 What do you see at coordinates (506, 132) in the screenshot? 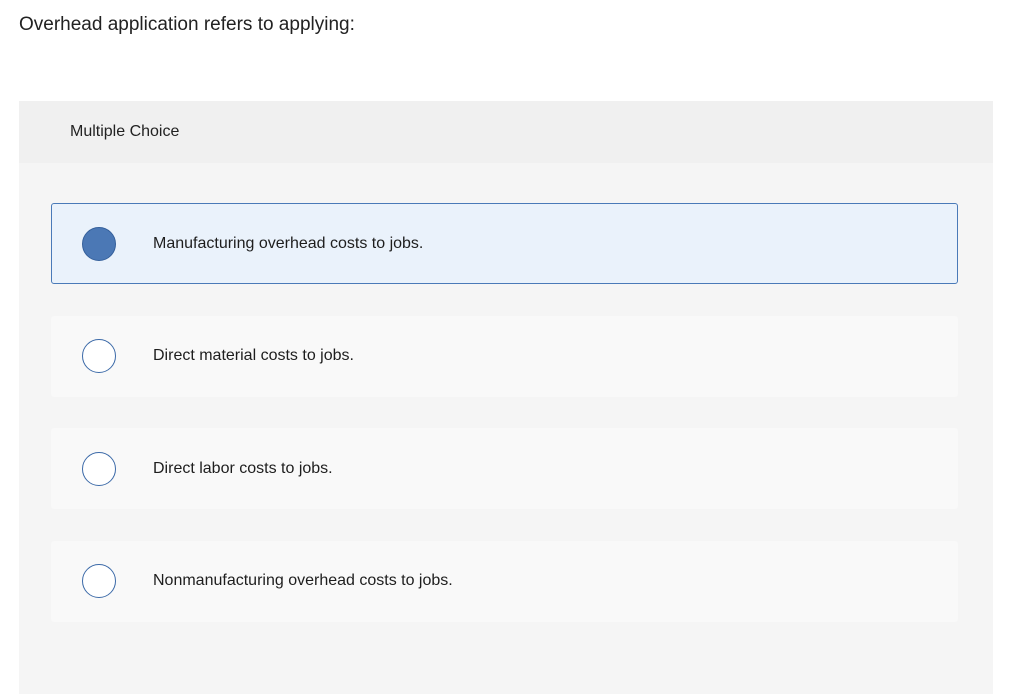
I see `panel-header: Multiple Choice` at bounding box center [506, 132].